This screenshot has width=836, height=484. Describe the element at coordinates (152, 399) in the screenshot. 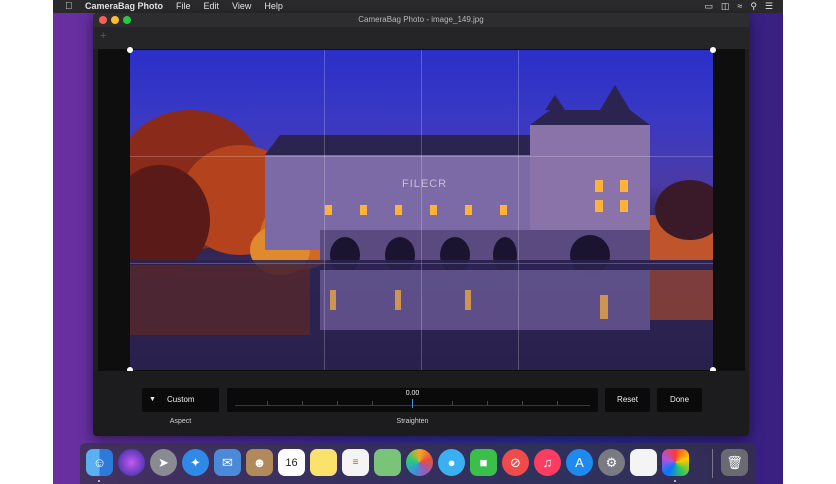

I see `caret-down-icon: ▼` at that location.